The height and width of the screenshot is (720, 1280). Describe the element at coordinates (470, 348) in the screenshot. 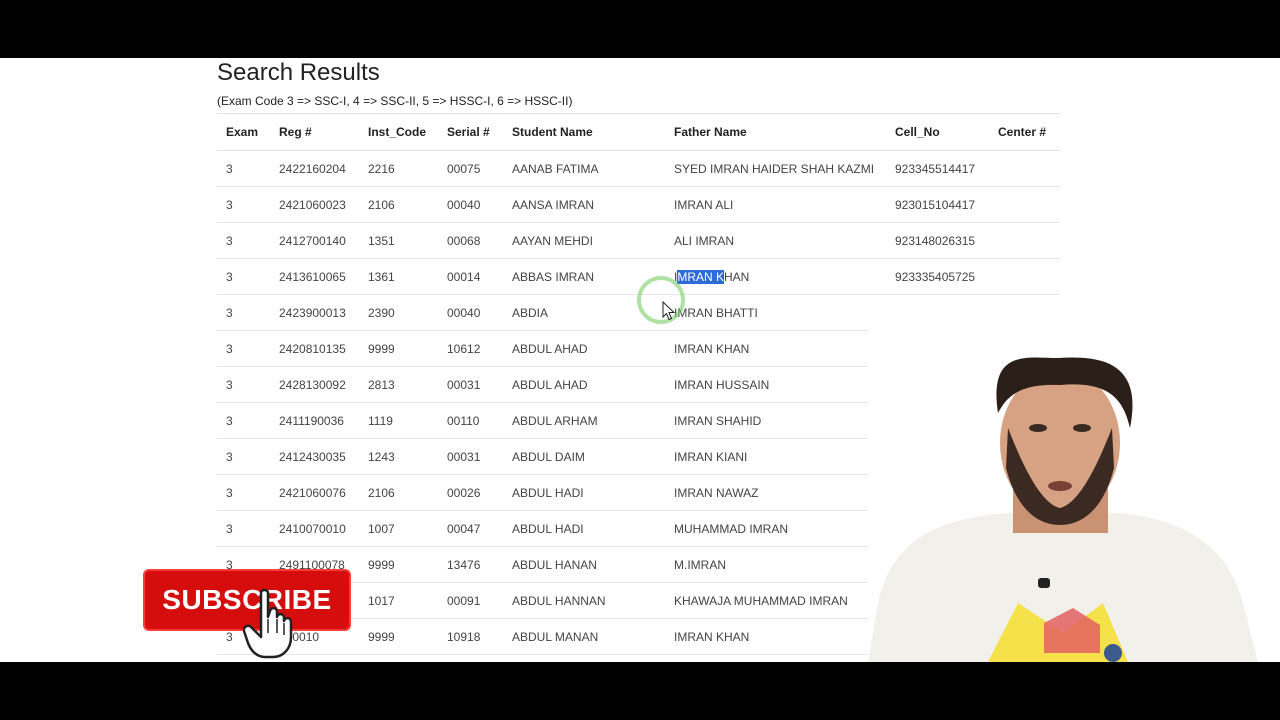

I see `cell-serial: 10612` at that location.